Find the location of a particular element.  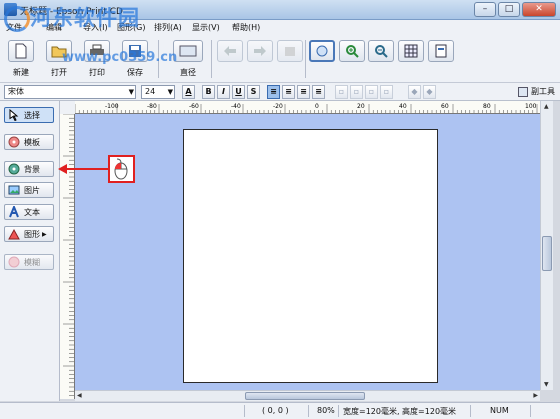

align-right-icon: ≡ is located at coordinates (303, 91).